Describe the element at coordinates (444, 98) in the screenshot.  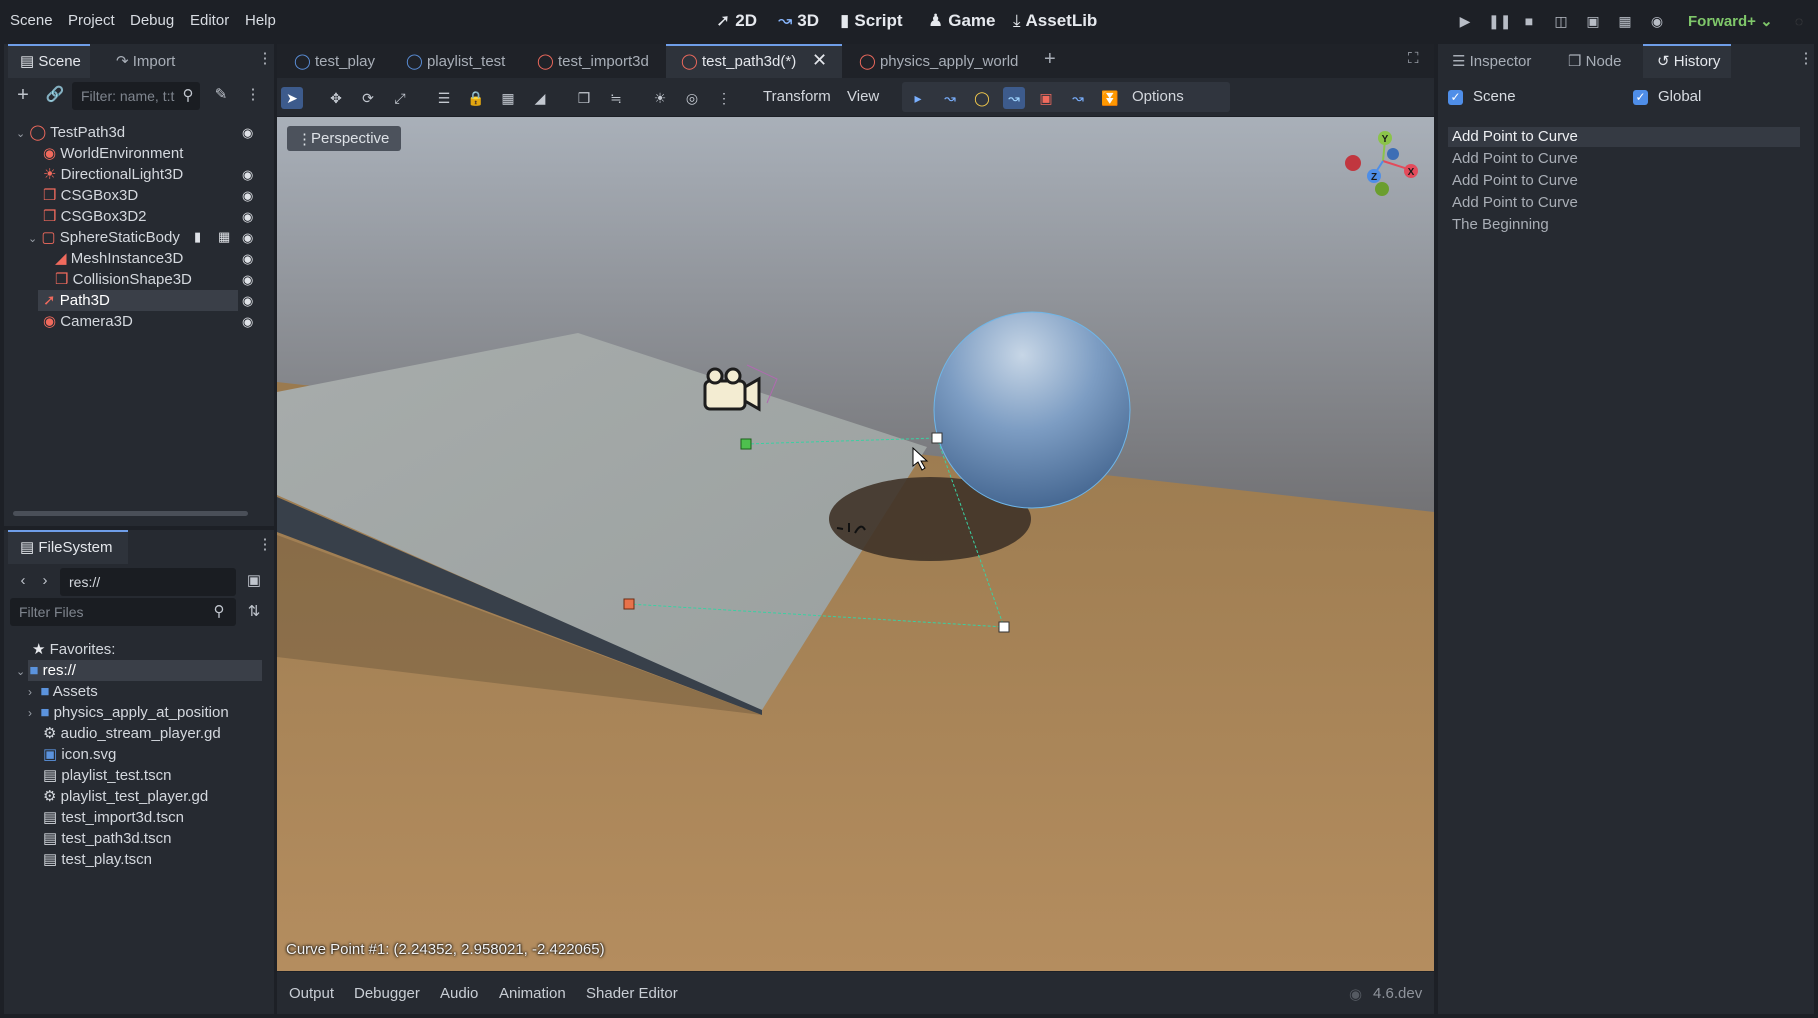
I see `list-select-icon: ☰` at that location.